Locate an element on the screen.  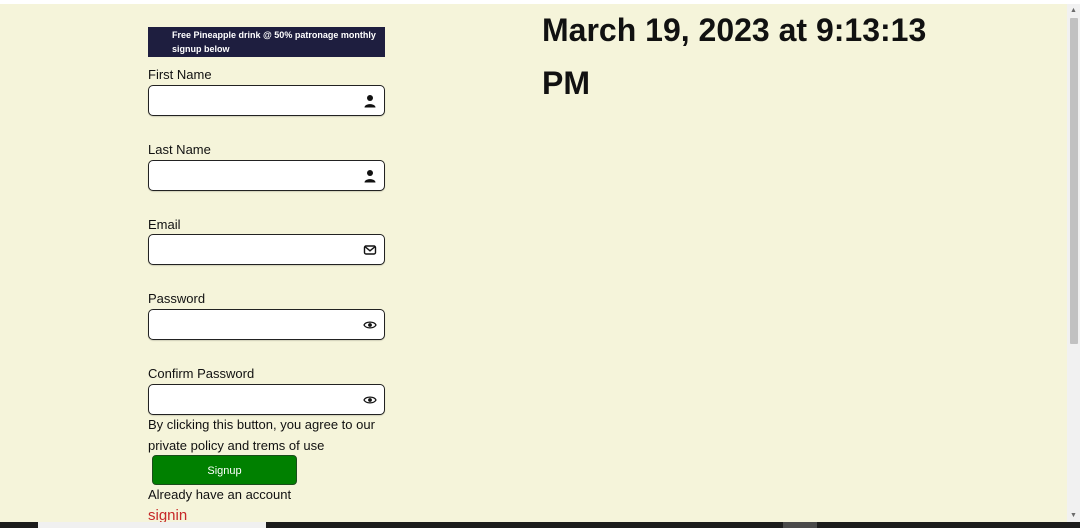
password-input is located at coordinates (257, 325).